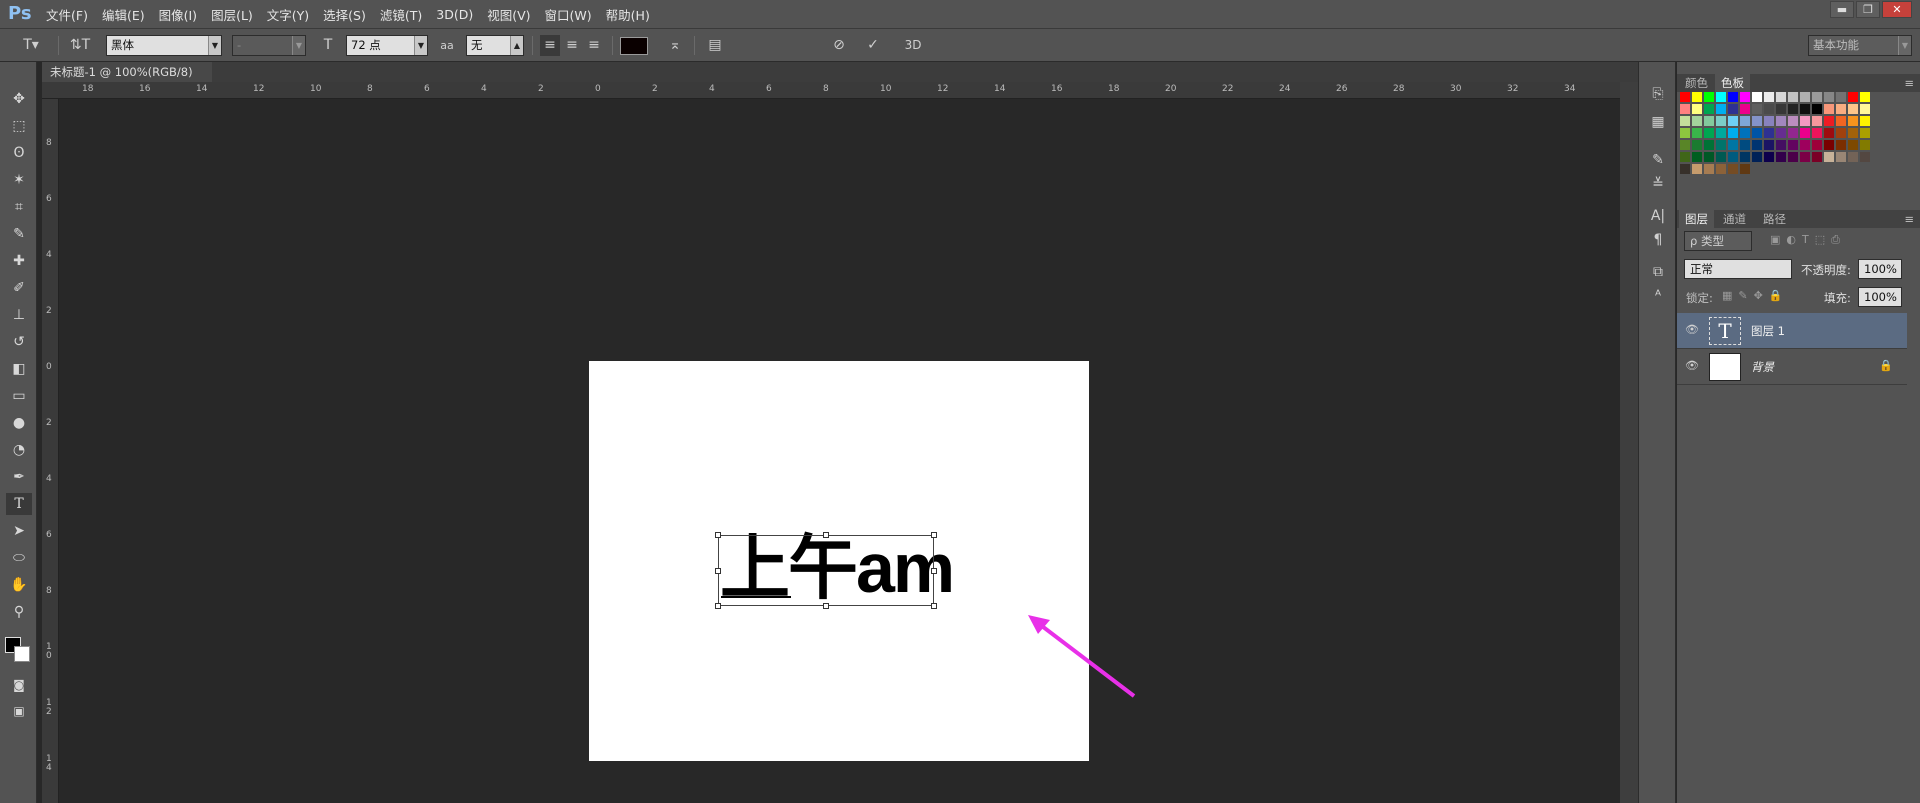 The width and height of the screenshot is (1920, 803). Describe the element at coordinates (1880, 269) in the screenshot. I see `opacity-field: 100%` at that location.